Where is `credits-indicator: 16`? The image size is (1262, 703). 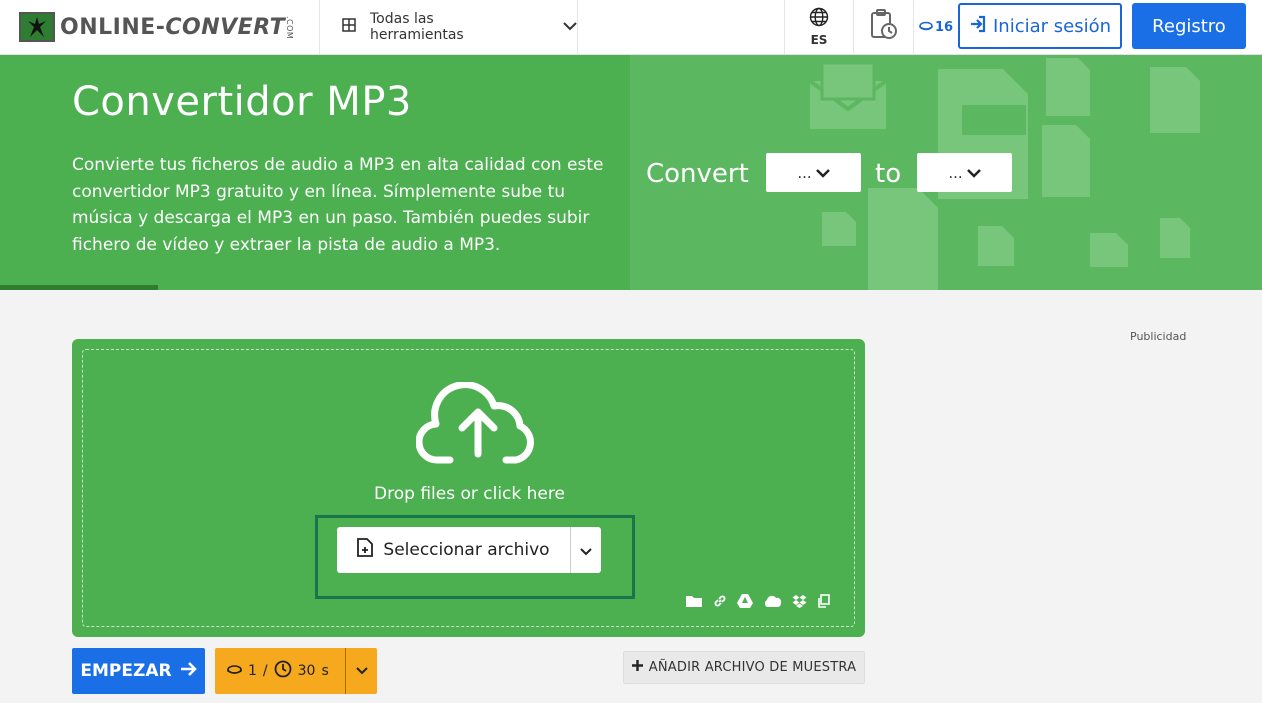
credits-indicator: 16 is located at coordinates (936, 27).